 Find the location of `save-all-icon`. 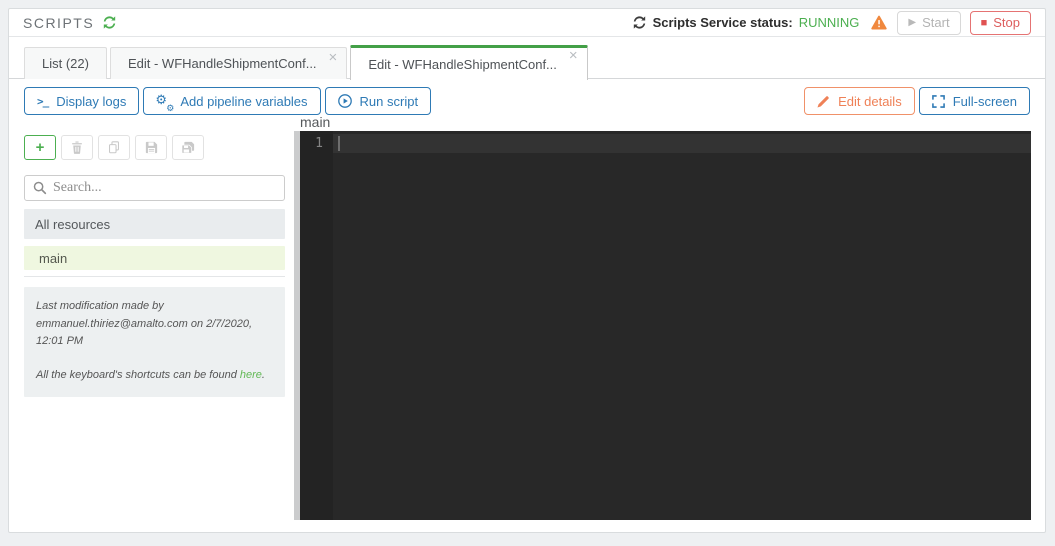

save-all-icon is located at coordinates (188, 147).